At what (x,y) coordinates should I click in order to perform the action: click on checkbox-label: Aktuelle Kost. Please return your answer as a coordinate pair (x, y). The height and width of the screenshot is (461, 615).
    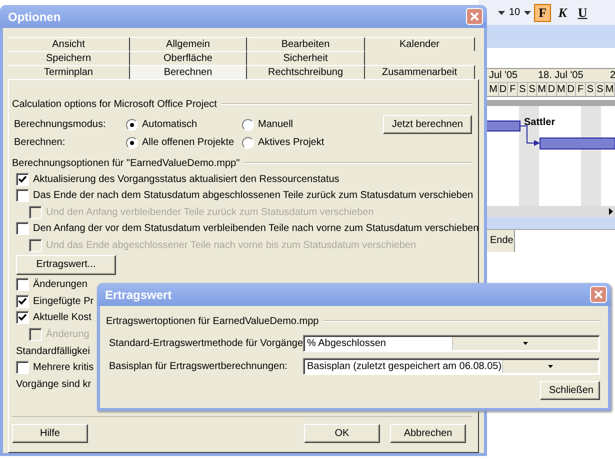
    Looking at the image, I should click on (62, 318).